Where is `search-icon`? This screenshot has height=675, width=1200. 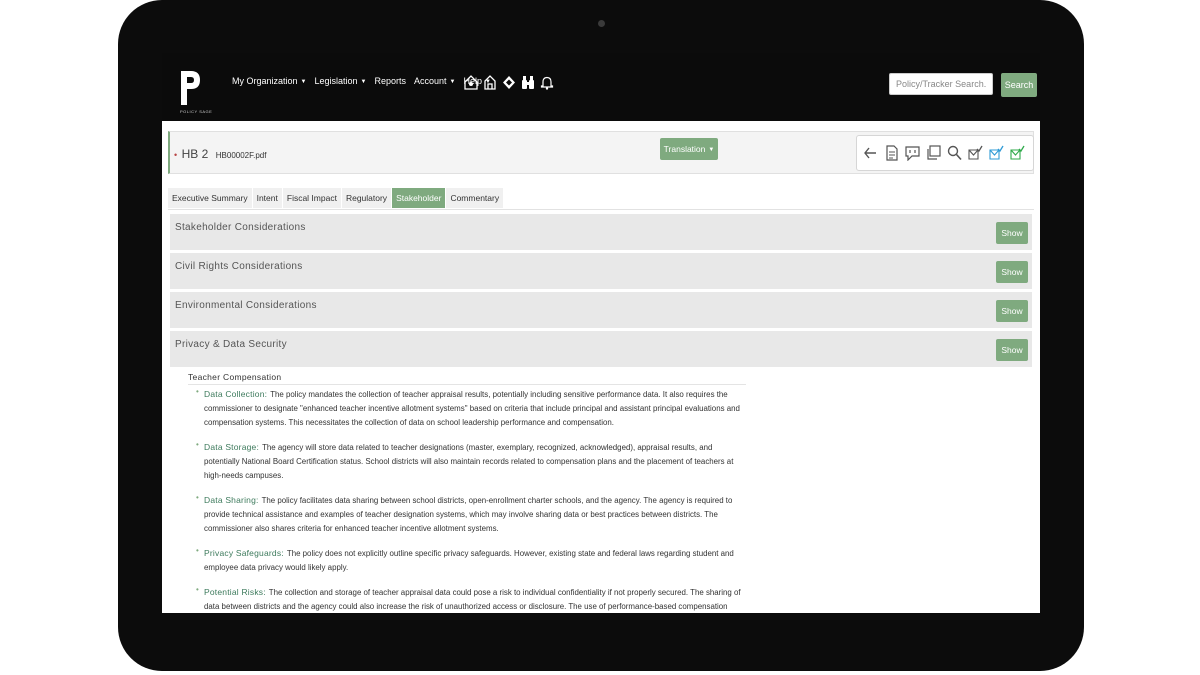 search-icon is located at coordinates (954, 153).